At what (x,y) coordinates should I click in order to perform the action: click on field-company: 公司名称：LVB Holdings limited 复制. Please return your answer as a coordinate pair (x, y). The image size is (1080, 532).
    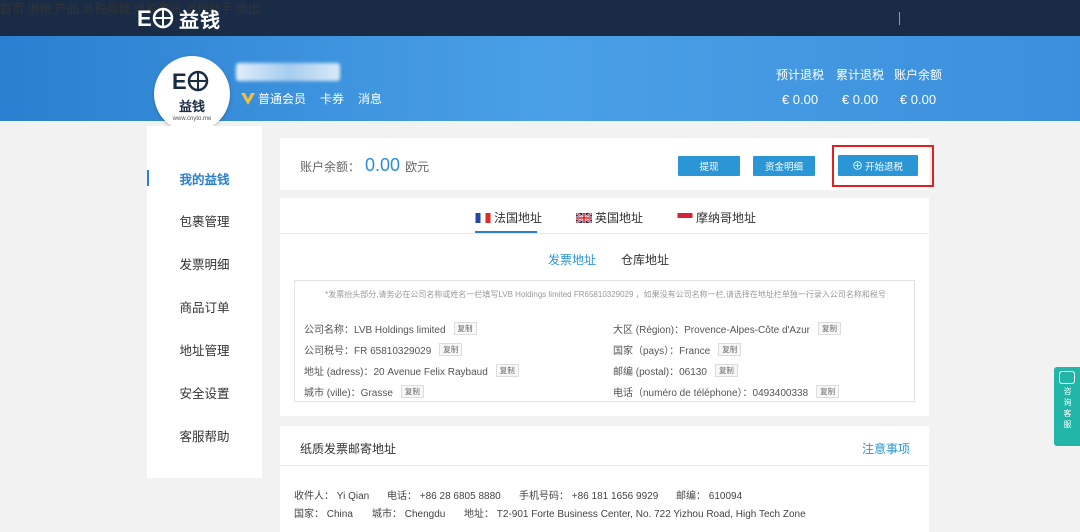
    Looking at the image, I should click on (390, 328).